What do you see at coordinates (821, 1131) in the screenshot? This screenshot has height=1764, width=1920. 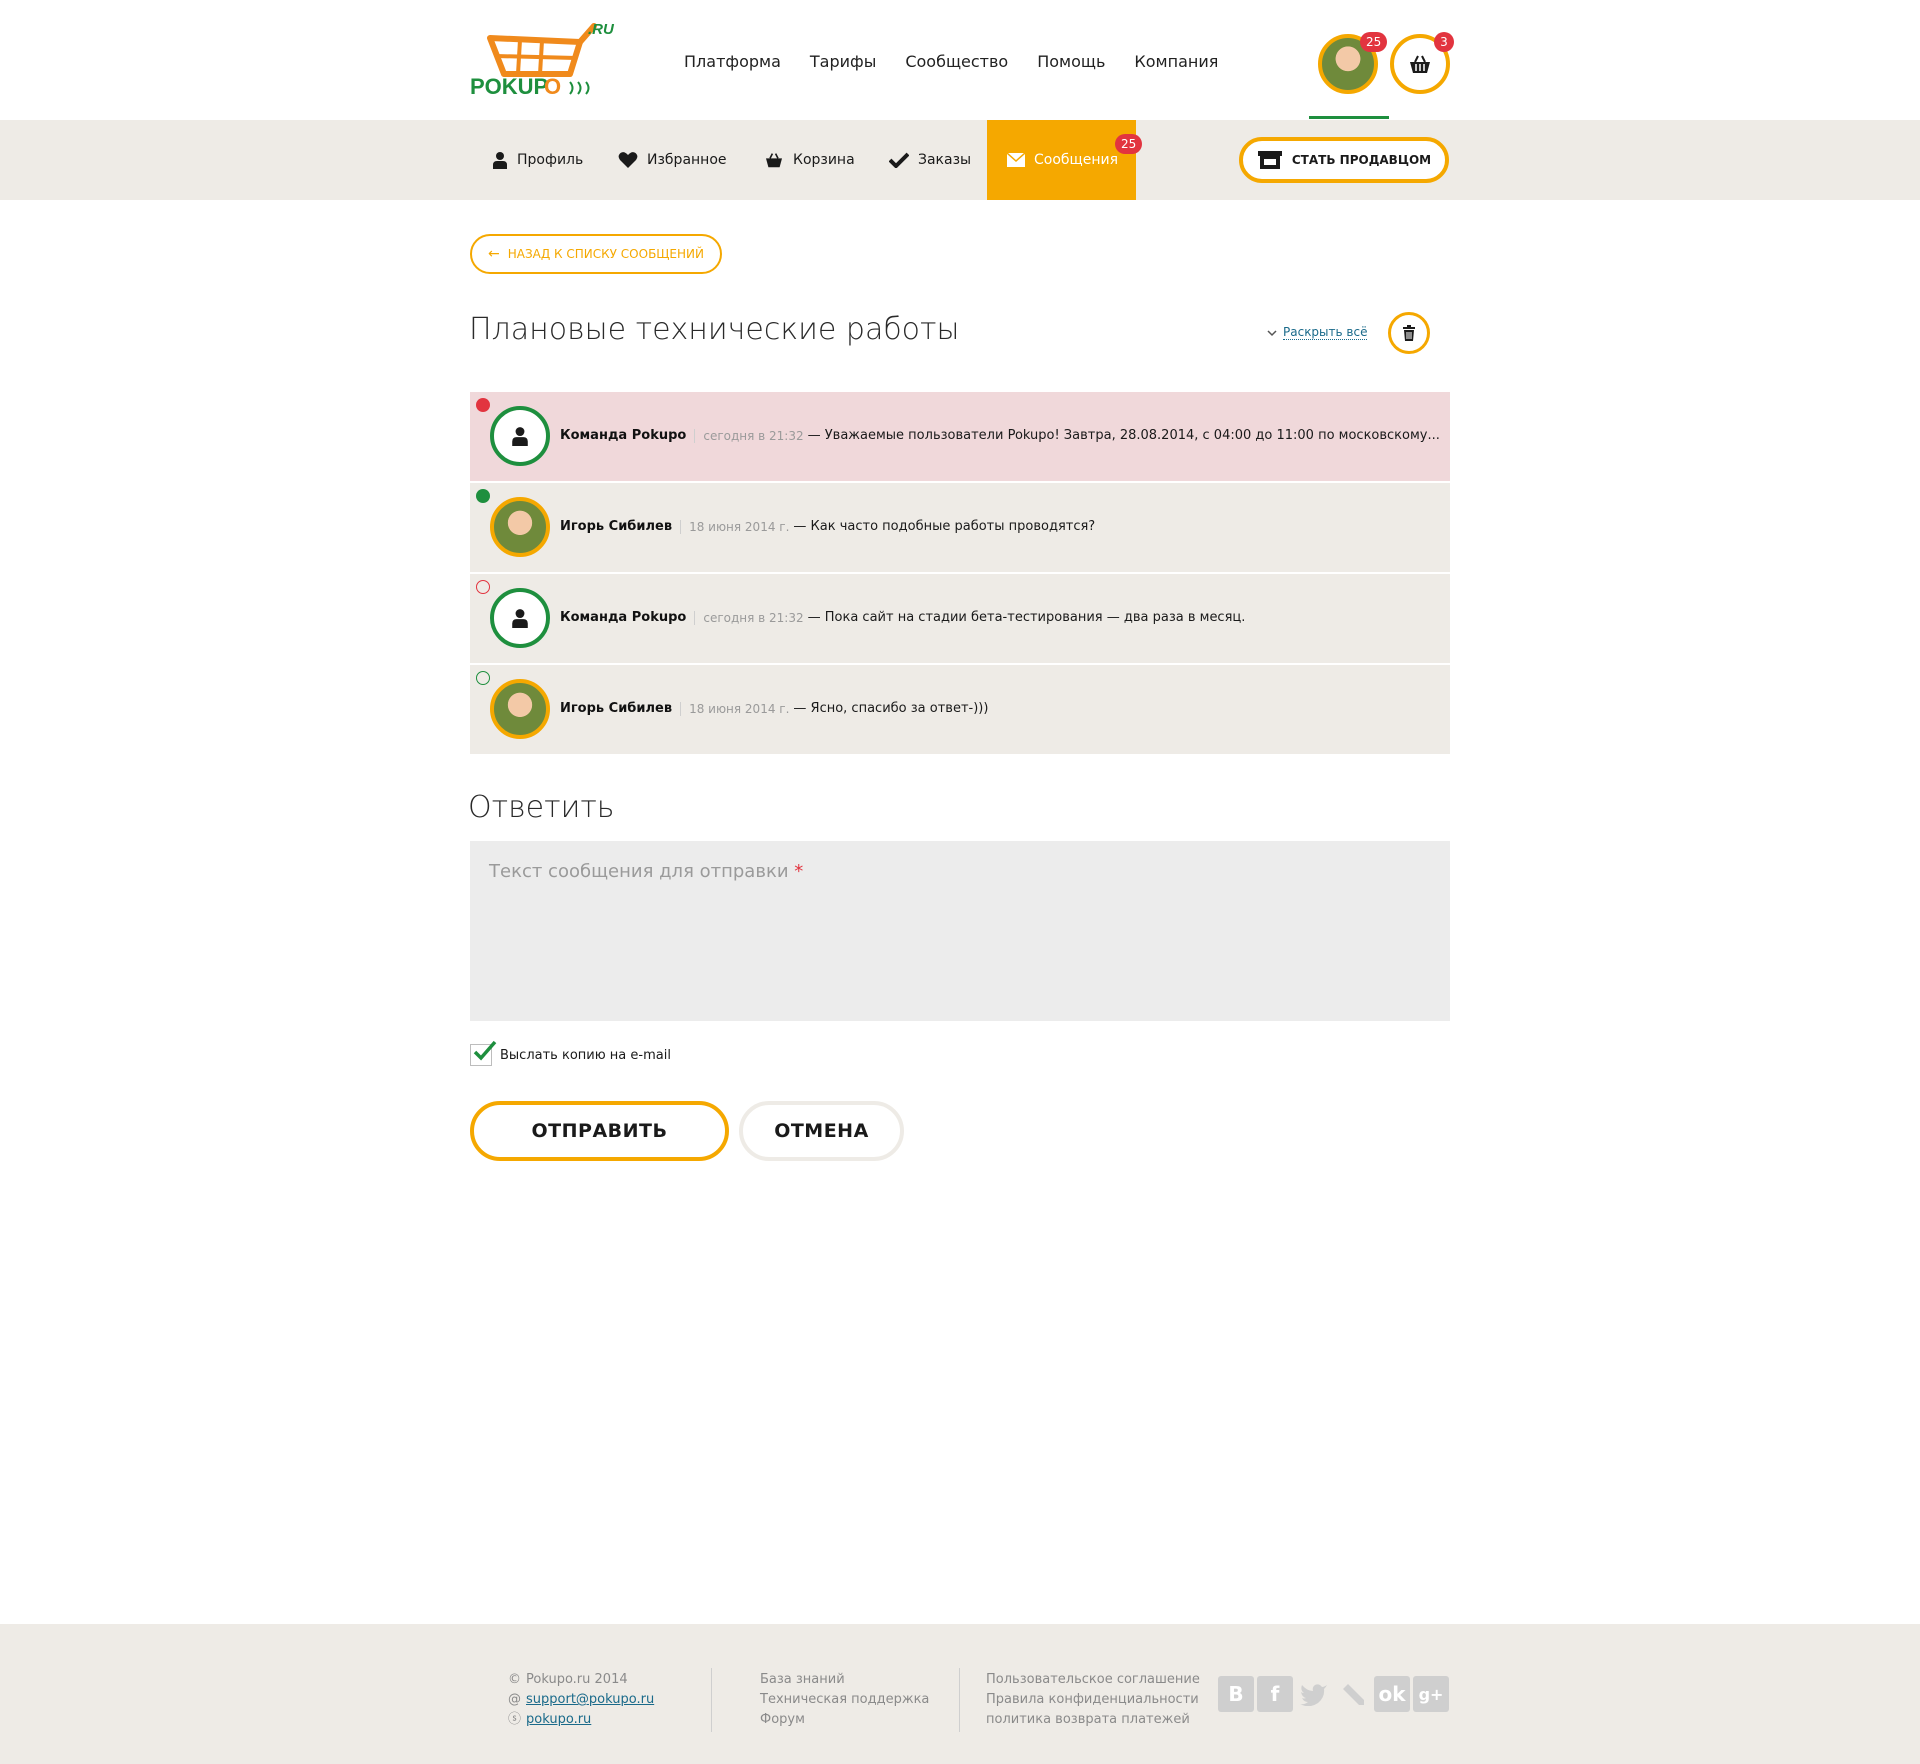 I see `cancel-button: ОТМЕНА` at bounding box center [821, 1131].